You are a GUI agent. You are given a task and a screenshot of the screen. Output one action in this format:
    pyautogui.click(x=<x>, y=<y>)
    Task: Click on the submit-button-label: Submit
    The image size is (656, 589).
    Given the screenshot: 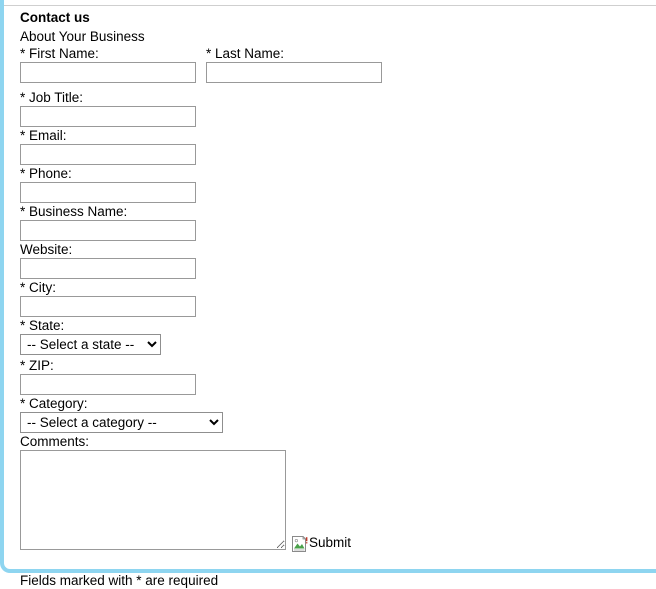 What is the action you would take?
    pyautogui.click(x=330, y=542)
    